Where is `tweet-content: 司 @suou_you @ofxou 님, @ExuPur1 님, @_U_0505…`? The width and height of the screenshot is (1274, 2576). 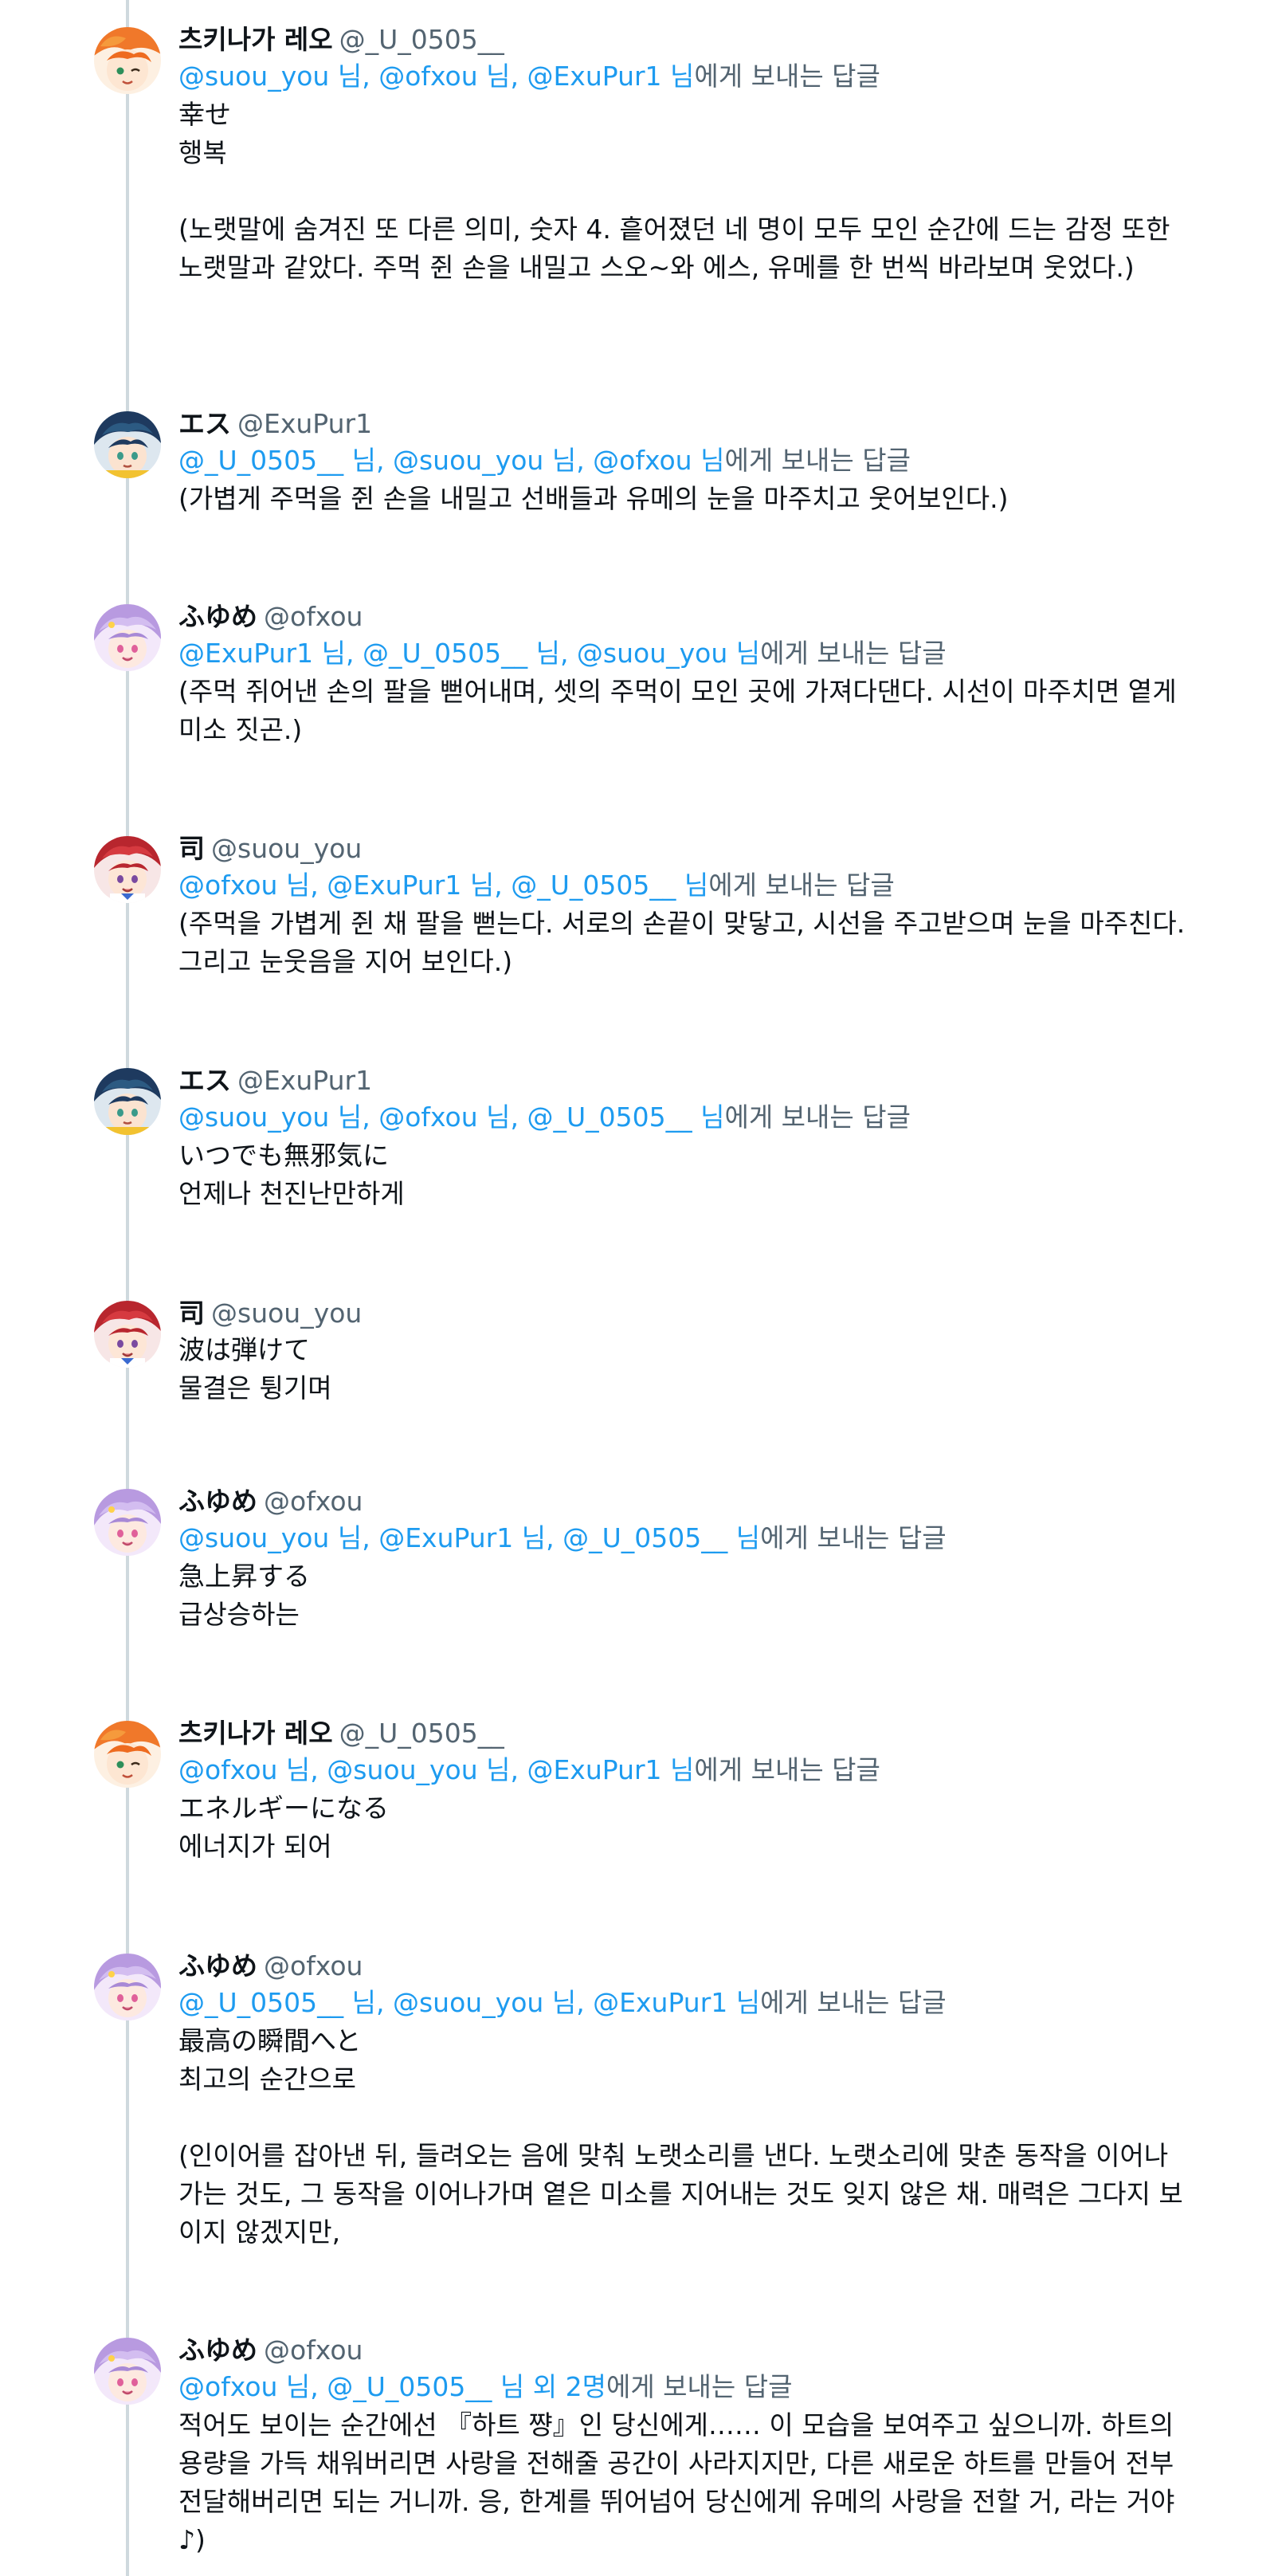
tweet-content: 司 @suou_you @ofxou 님, @ExuPur1 님, @_U_0505… is located at coordinates (684, 906).